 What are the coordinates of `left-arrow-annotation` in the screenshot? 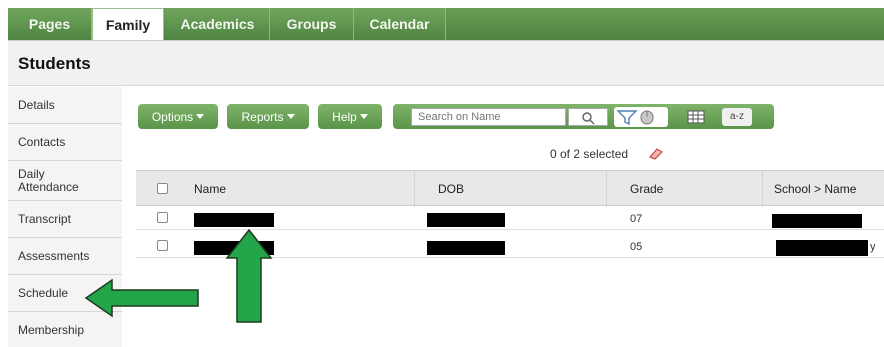 It's located at (141, 298).